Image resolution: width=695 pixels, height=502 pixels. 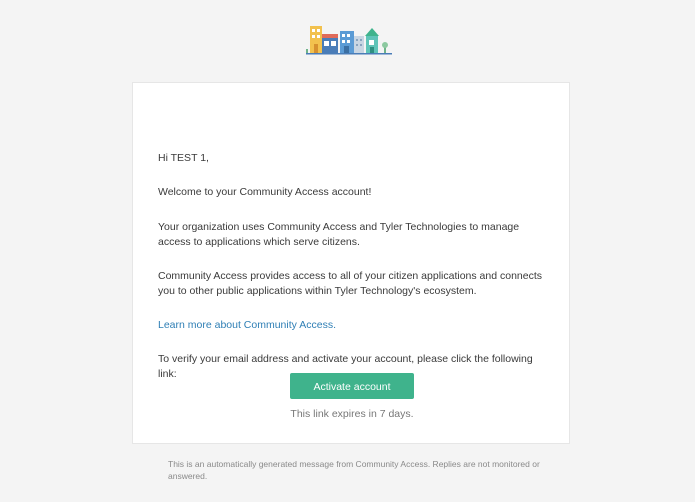 I want to click on link-expiry-note: This link expires in 7 days., so click(x=352, y=414).